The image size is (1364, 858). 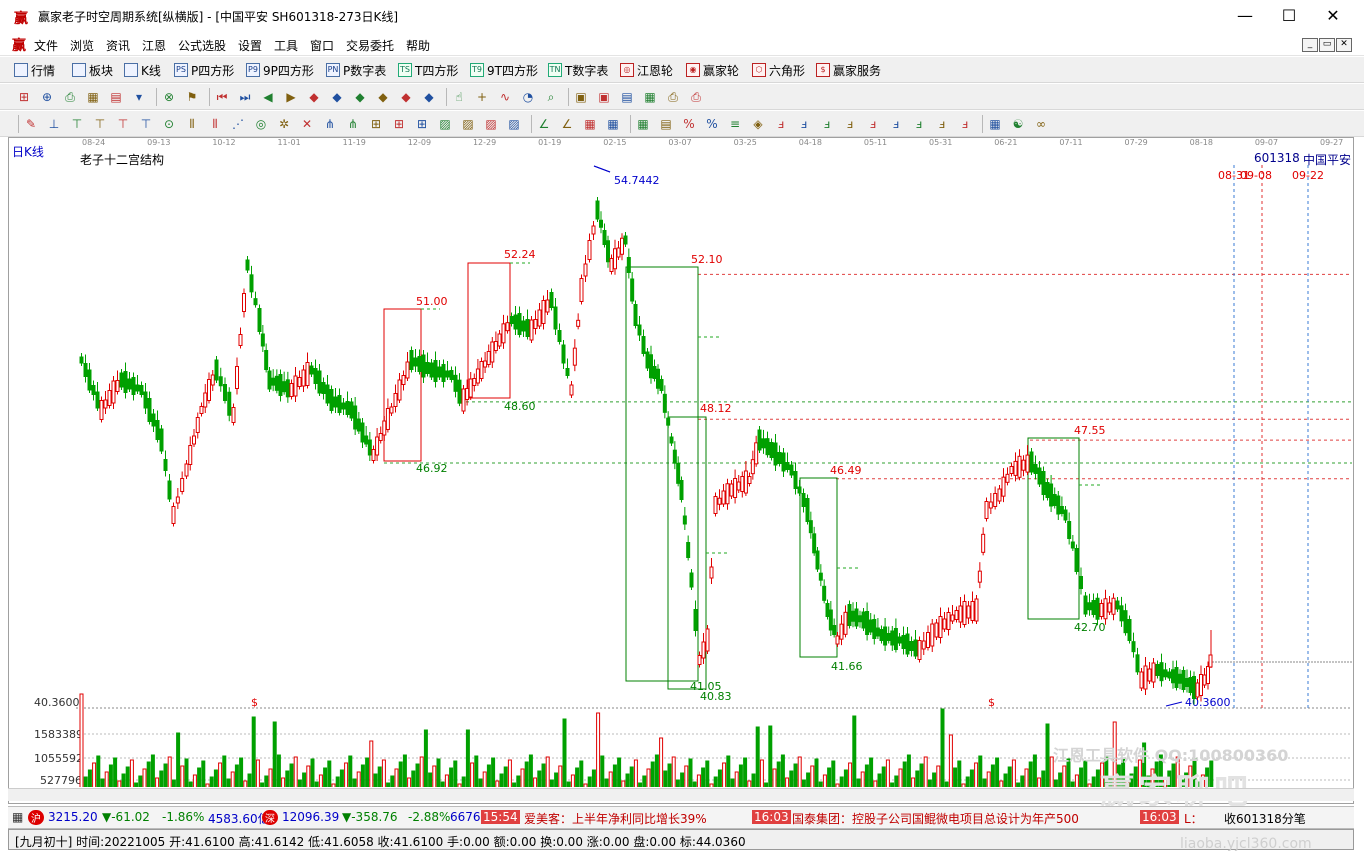 I want to click on mdi-close-button: ✕, so click(x=1344, y=45).